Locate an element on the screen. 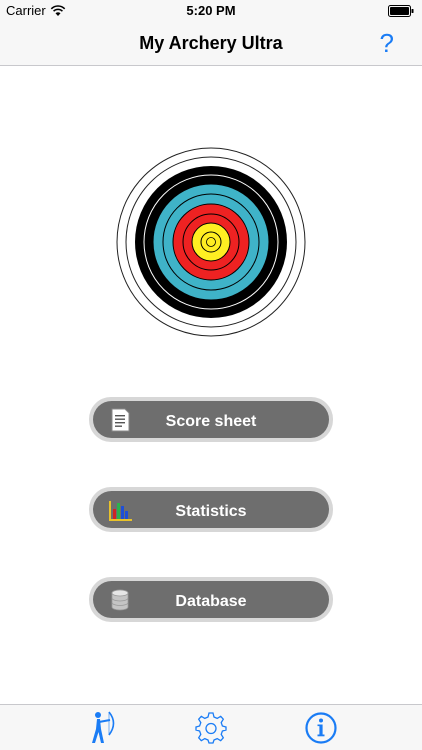  navigation-bar: My Archery Ultra ? is located at coordinates (211, 44).